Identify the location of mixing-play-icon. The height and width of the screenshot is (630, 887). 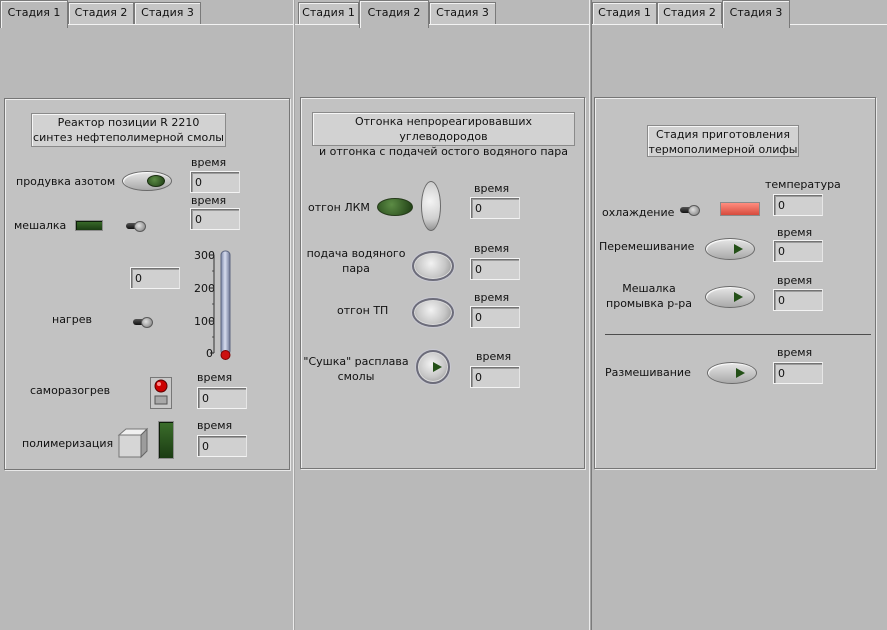
(738, 249).